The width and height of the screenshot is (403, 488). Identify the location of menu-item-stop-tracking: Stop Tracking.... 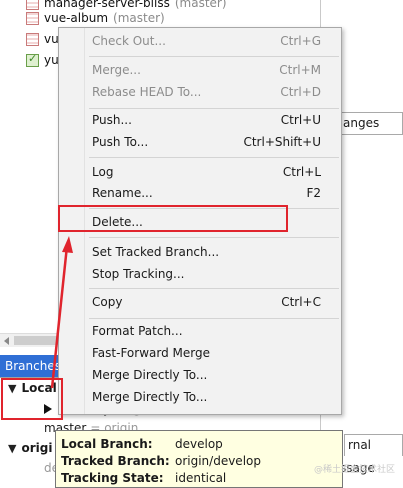
(200, 274).